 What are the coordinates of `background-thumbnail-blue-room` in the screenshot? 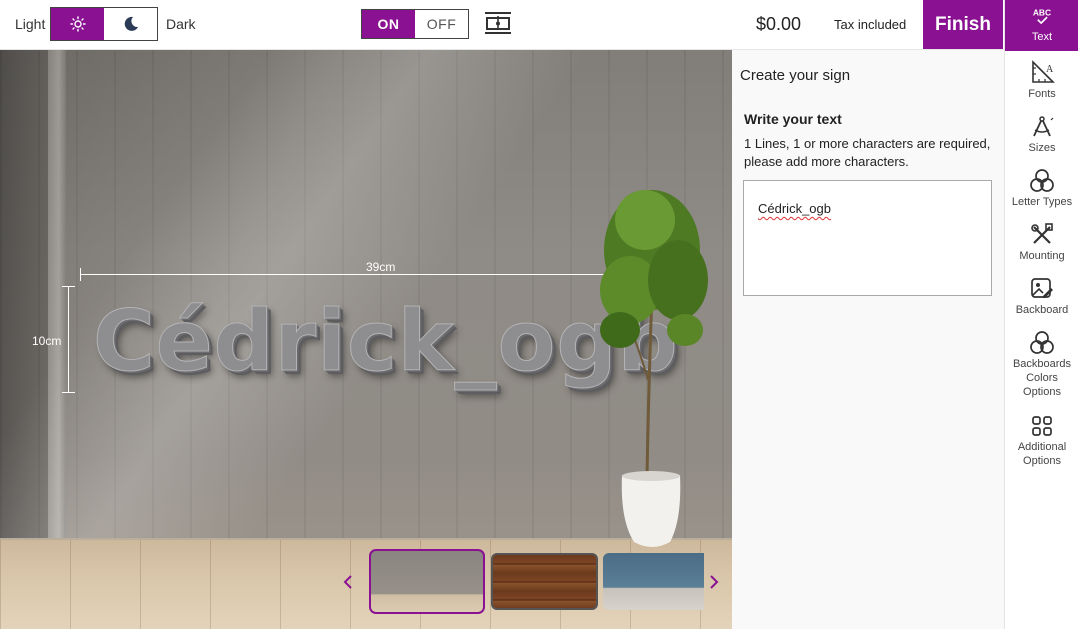 It's located at (653, 581).